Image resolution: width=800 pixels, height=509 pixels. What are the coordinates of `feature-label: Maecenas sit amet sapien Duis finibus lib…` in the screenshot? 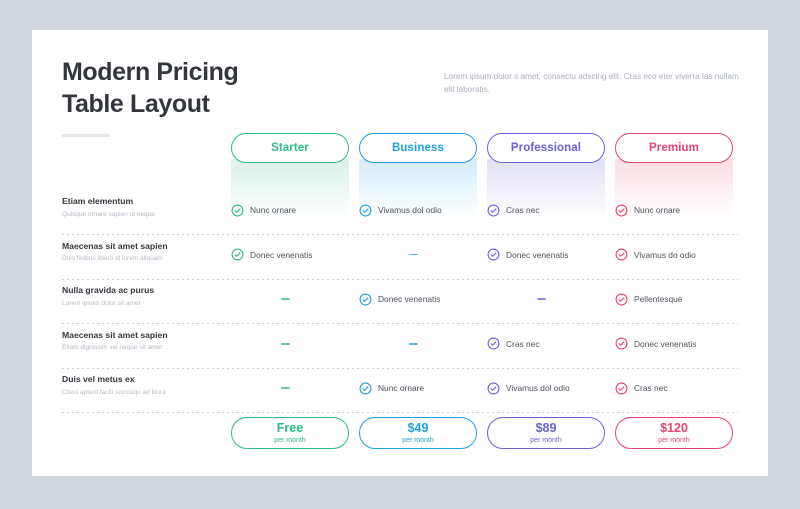 It's located at (146, 252).